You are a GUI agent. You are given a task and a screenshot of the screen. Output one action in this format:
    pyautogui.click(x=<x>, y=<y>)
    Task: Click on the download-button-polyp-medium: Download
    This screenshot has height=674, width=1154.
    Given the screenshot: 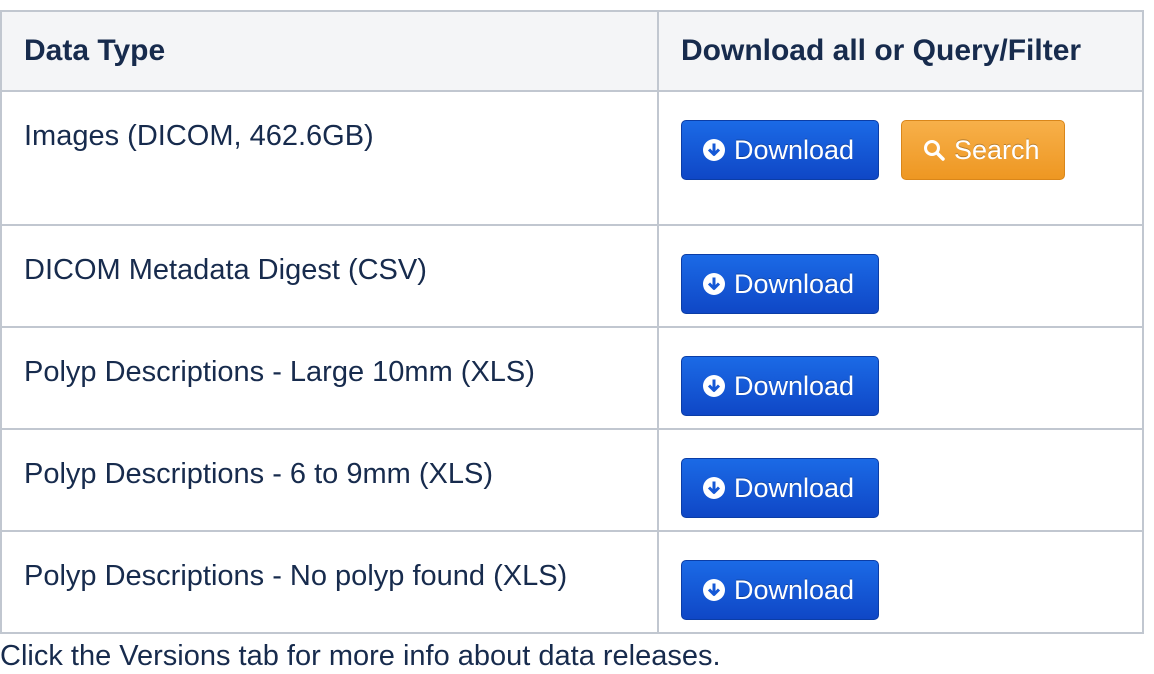 What is the action you would take?
    pyautogui.click(x=780, y=488)
    